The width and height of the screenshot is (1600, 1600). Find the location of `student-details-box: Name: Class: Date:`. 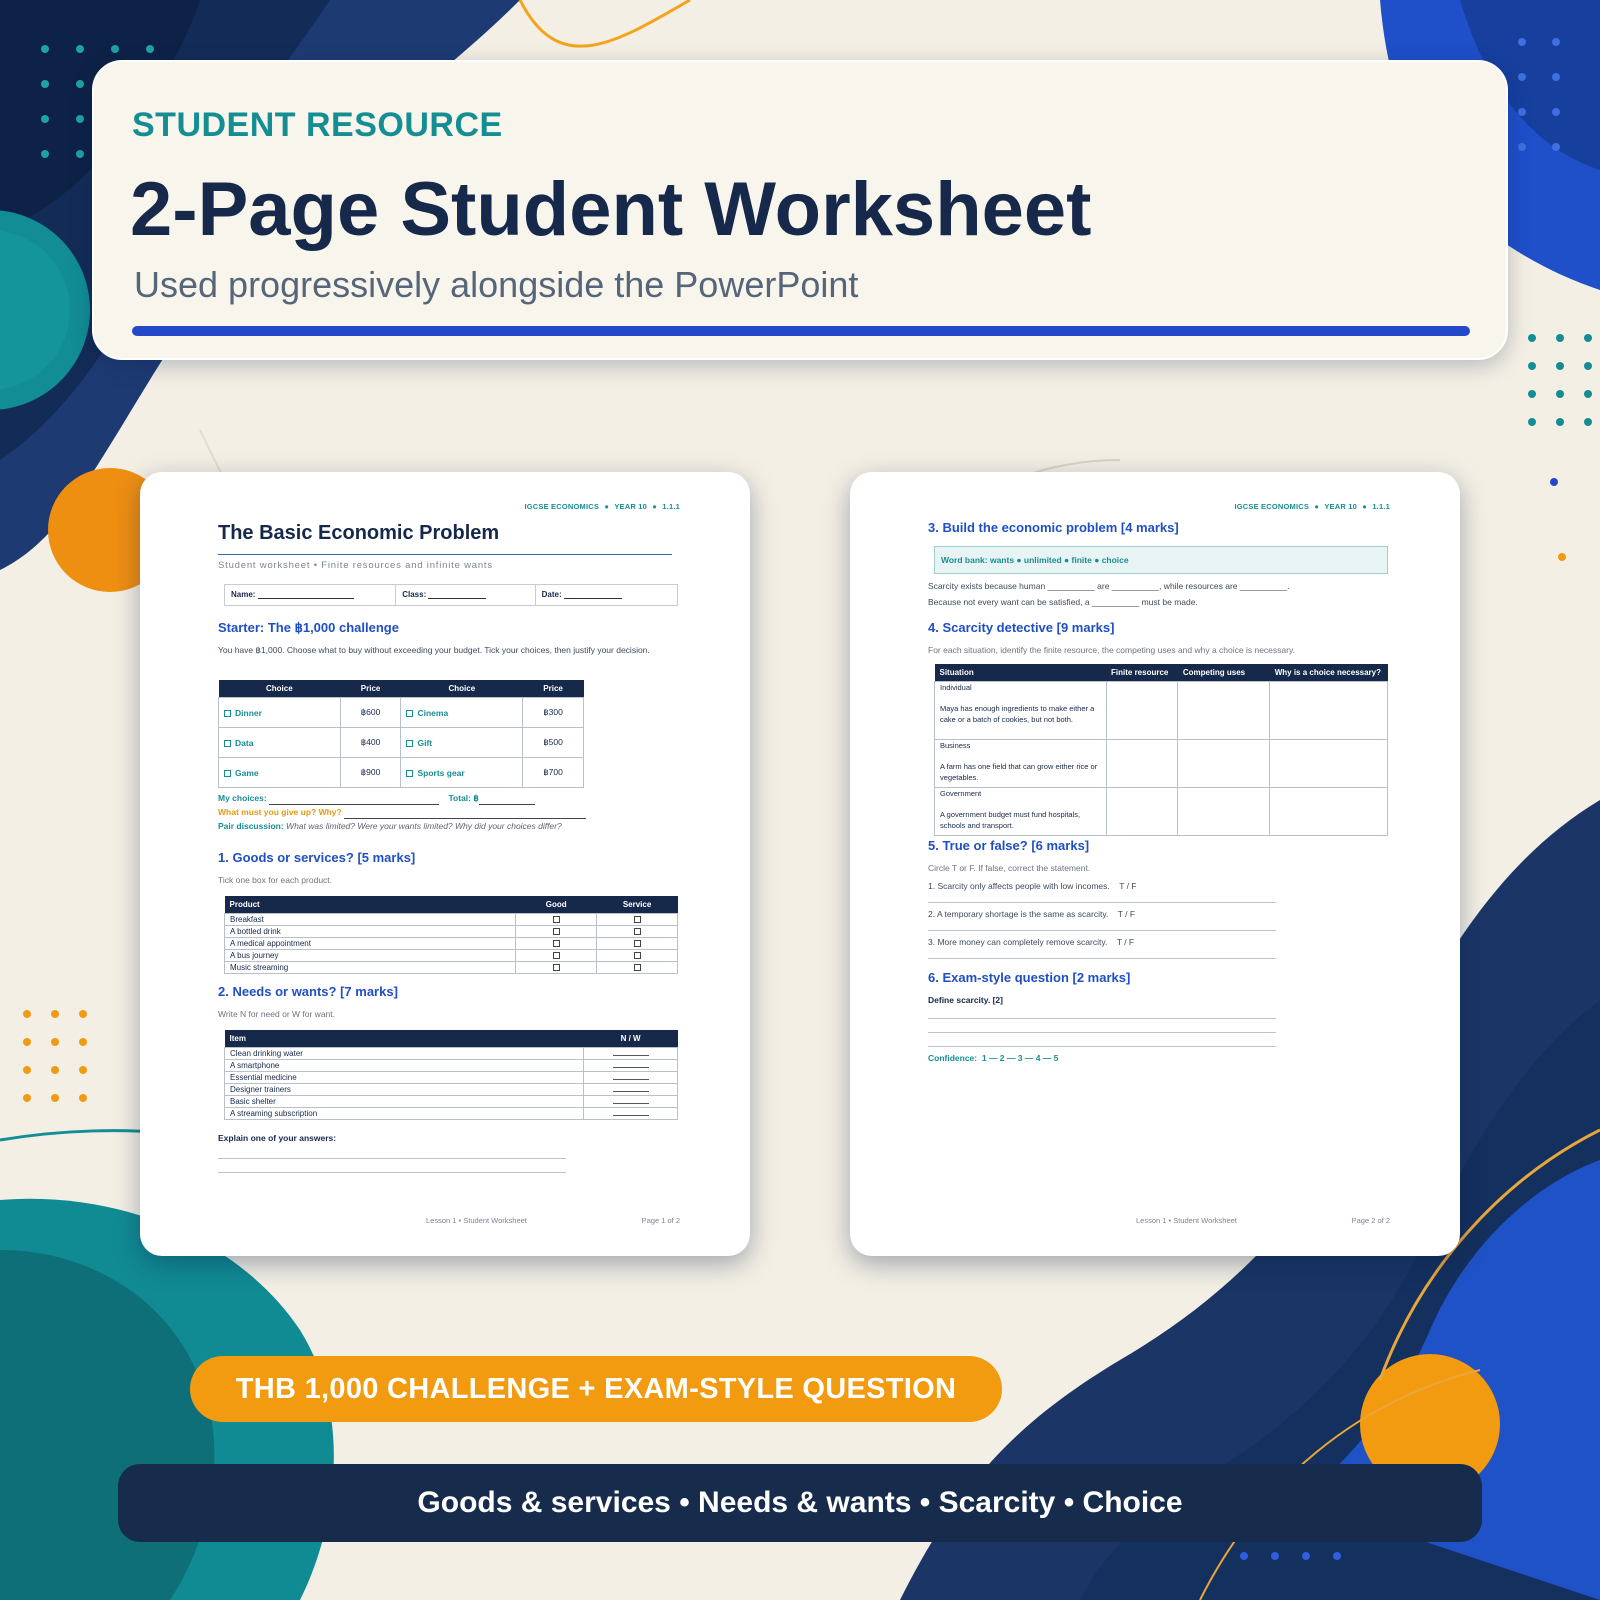

student-details-box: Name: Class: Date: is located at coordinates (451, 595).